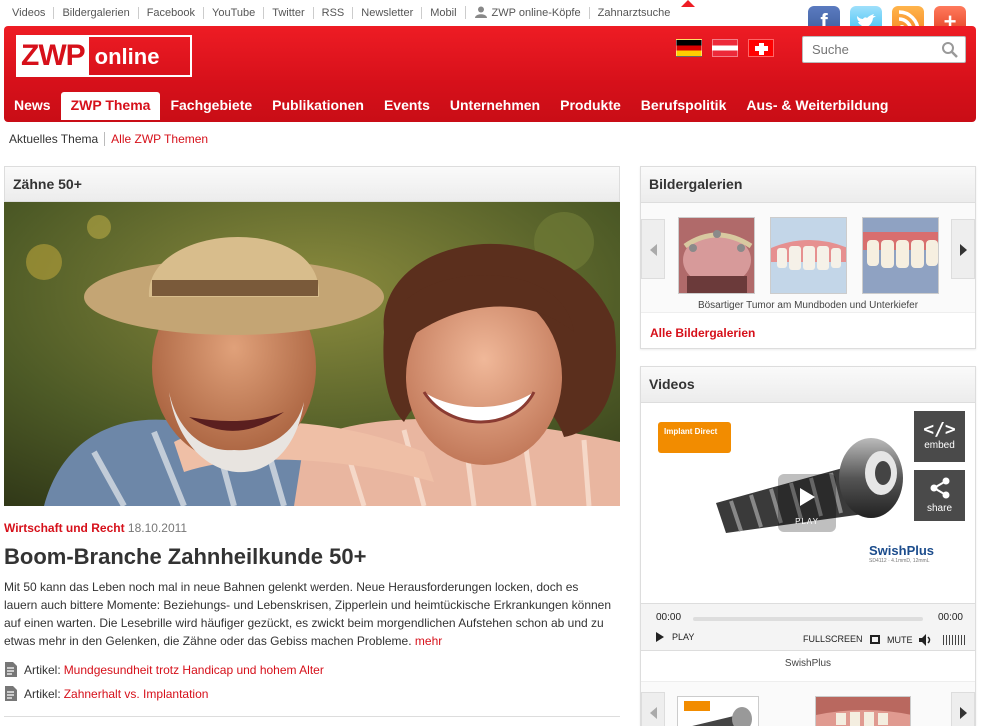 The width and height of the screenshot is (982, 726). I want to click on mute-button: MUTE, so click(910, 640).